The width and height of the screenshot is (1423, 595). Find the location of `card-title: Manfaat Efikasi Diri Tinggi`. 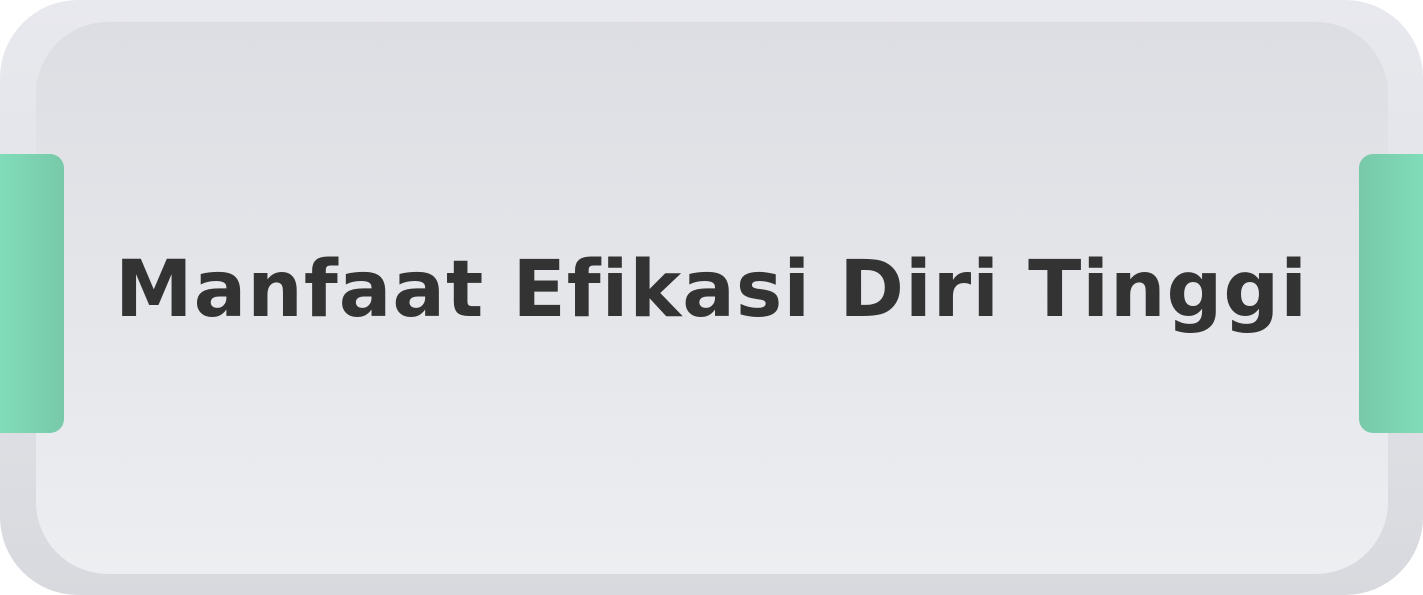

card-title: Manfaat Efikasi Diri Tinggi is located at coordinates (711, 290).